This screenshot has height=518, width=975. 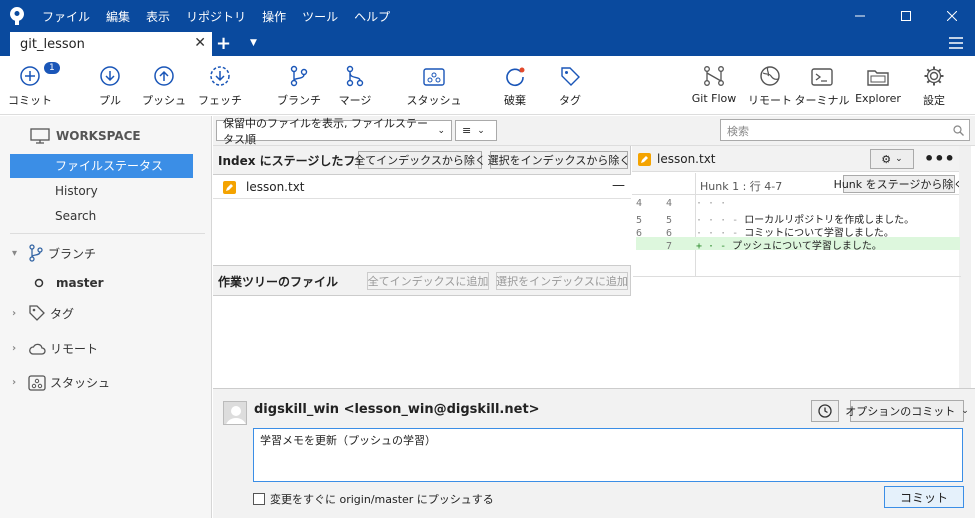 I want to click on sidebar-item-file-status: ファイルステータス, so click(x=101, y=166).